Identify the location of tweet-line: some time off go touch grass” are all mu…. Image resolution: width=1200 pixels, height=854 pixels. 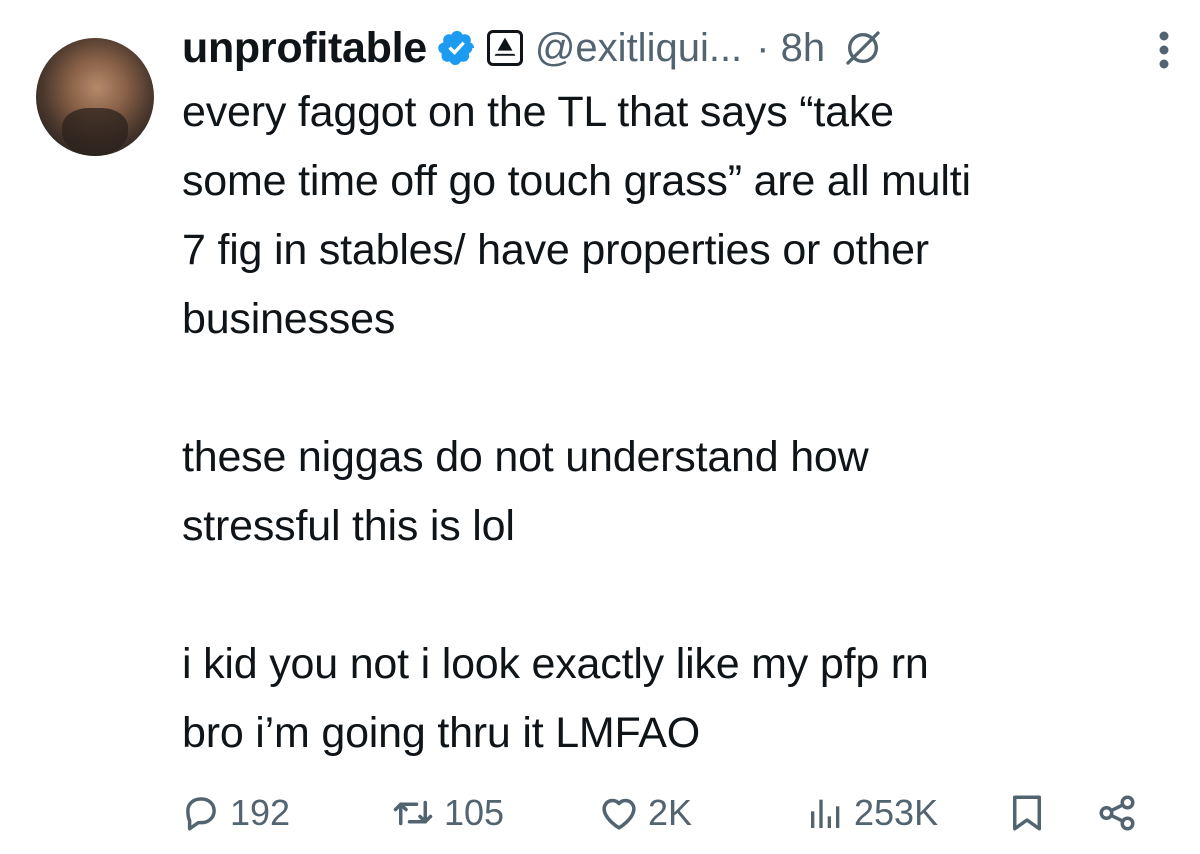
(576, 181).